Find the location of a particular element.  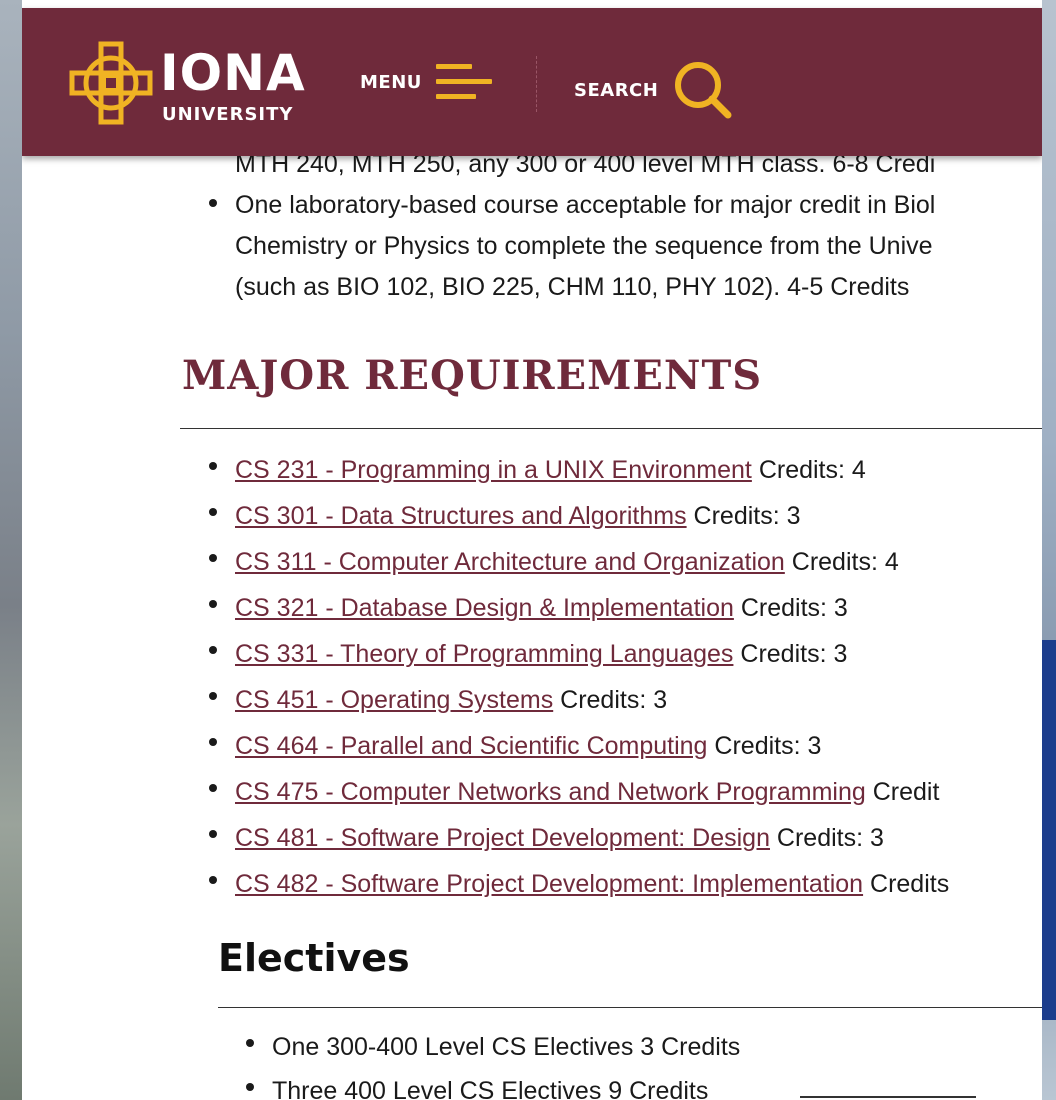

header-divider is located at coordinates (537, 84).